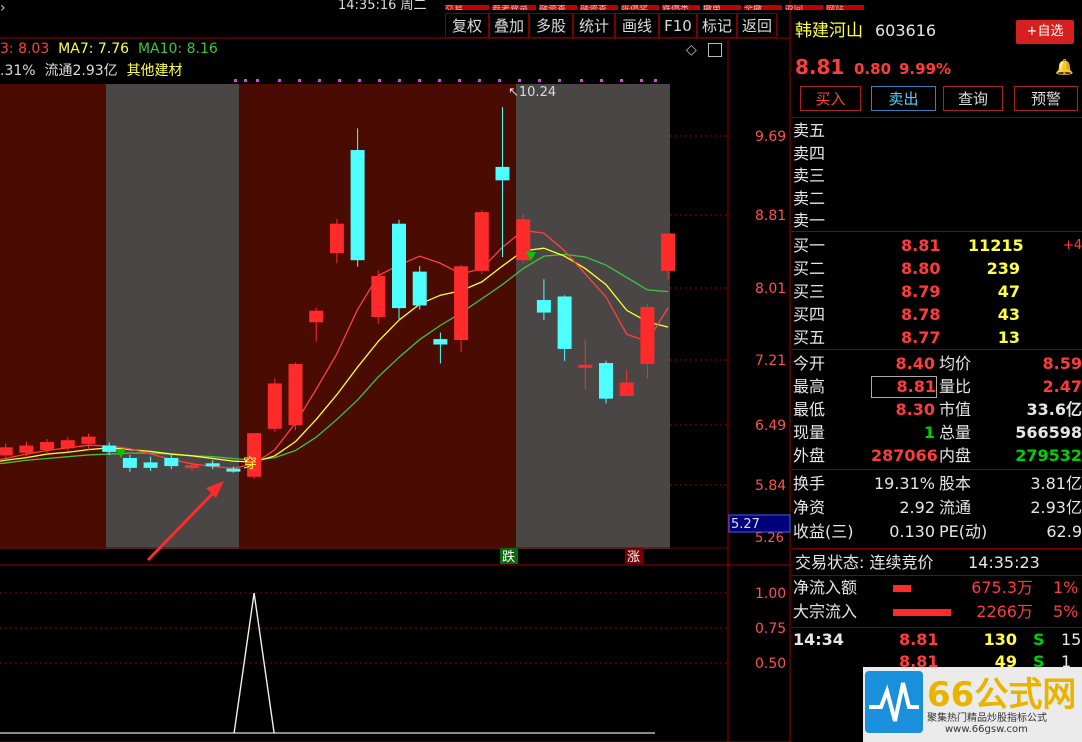  What do you see at coordinates (551, 25) in the screenshot?
I see `toolbar-button-2: 多股` at bounding box center [551, 25].